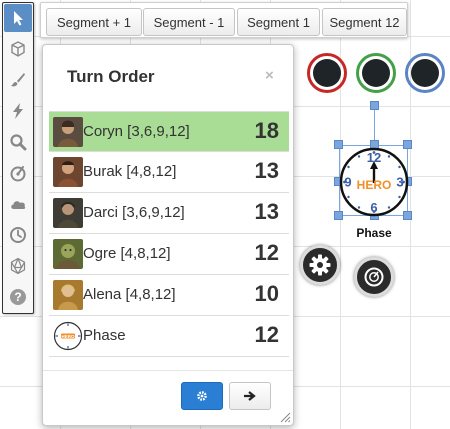 This screenshot has width=450, height=429. Describe the element at coordinates (127, 253) in the screenshot. I see `combatant-name: Ogre [4,8,12]` at that location.